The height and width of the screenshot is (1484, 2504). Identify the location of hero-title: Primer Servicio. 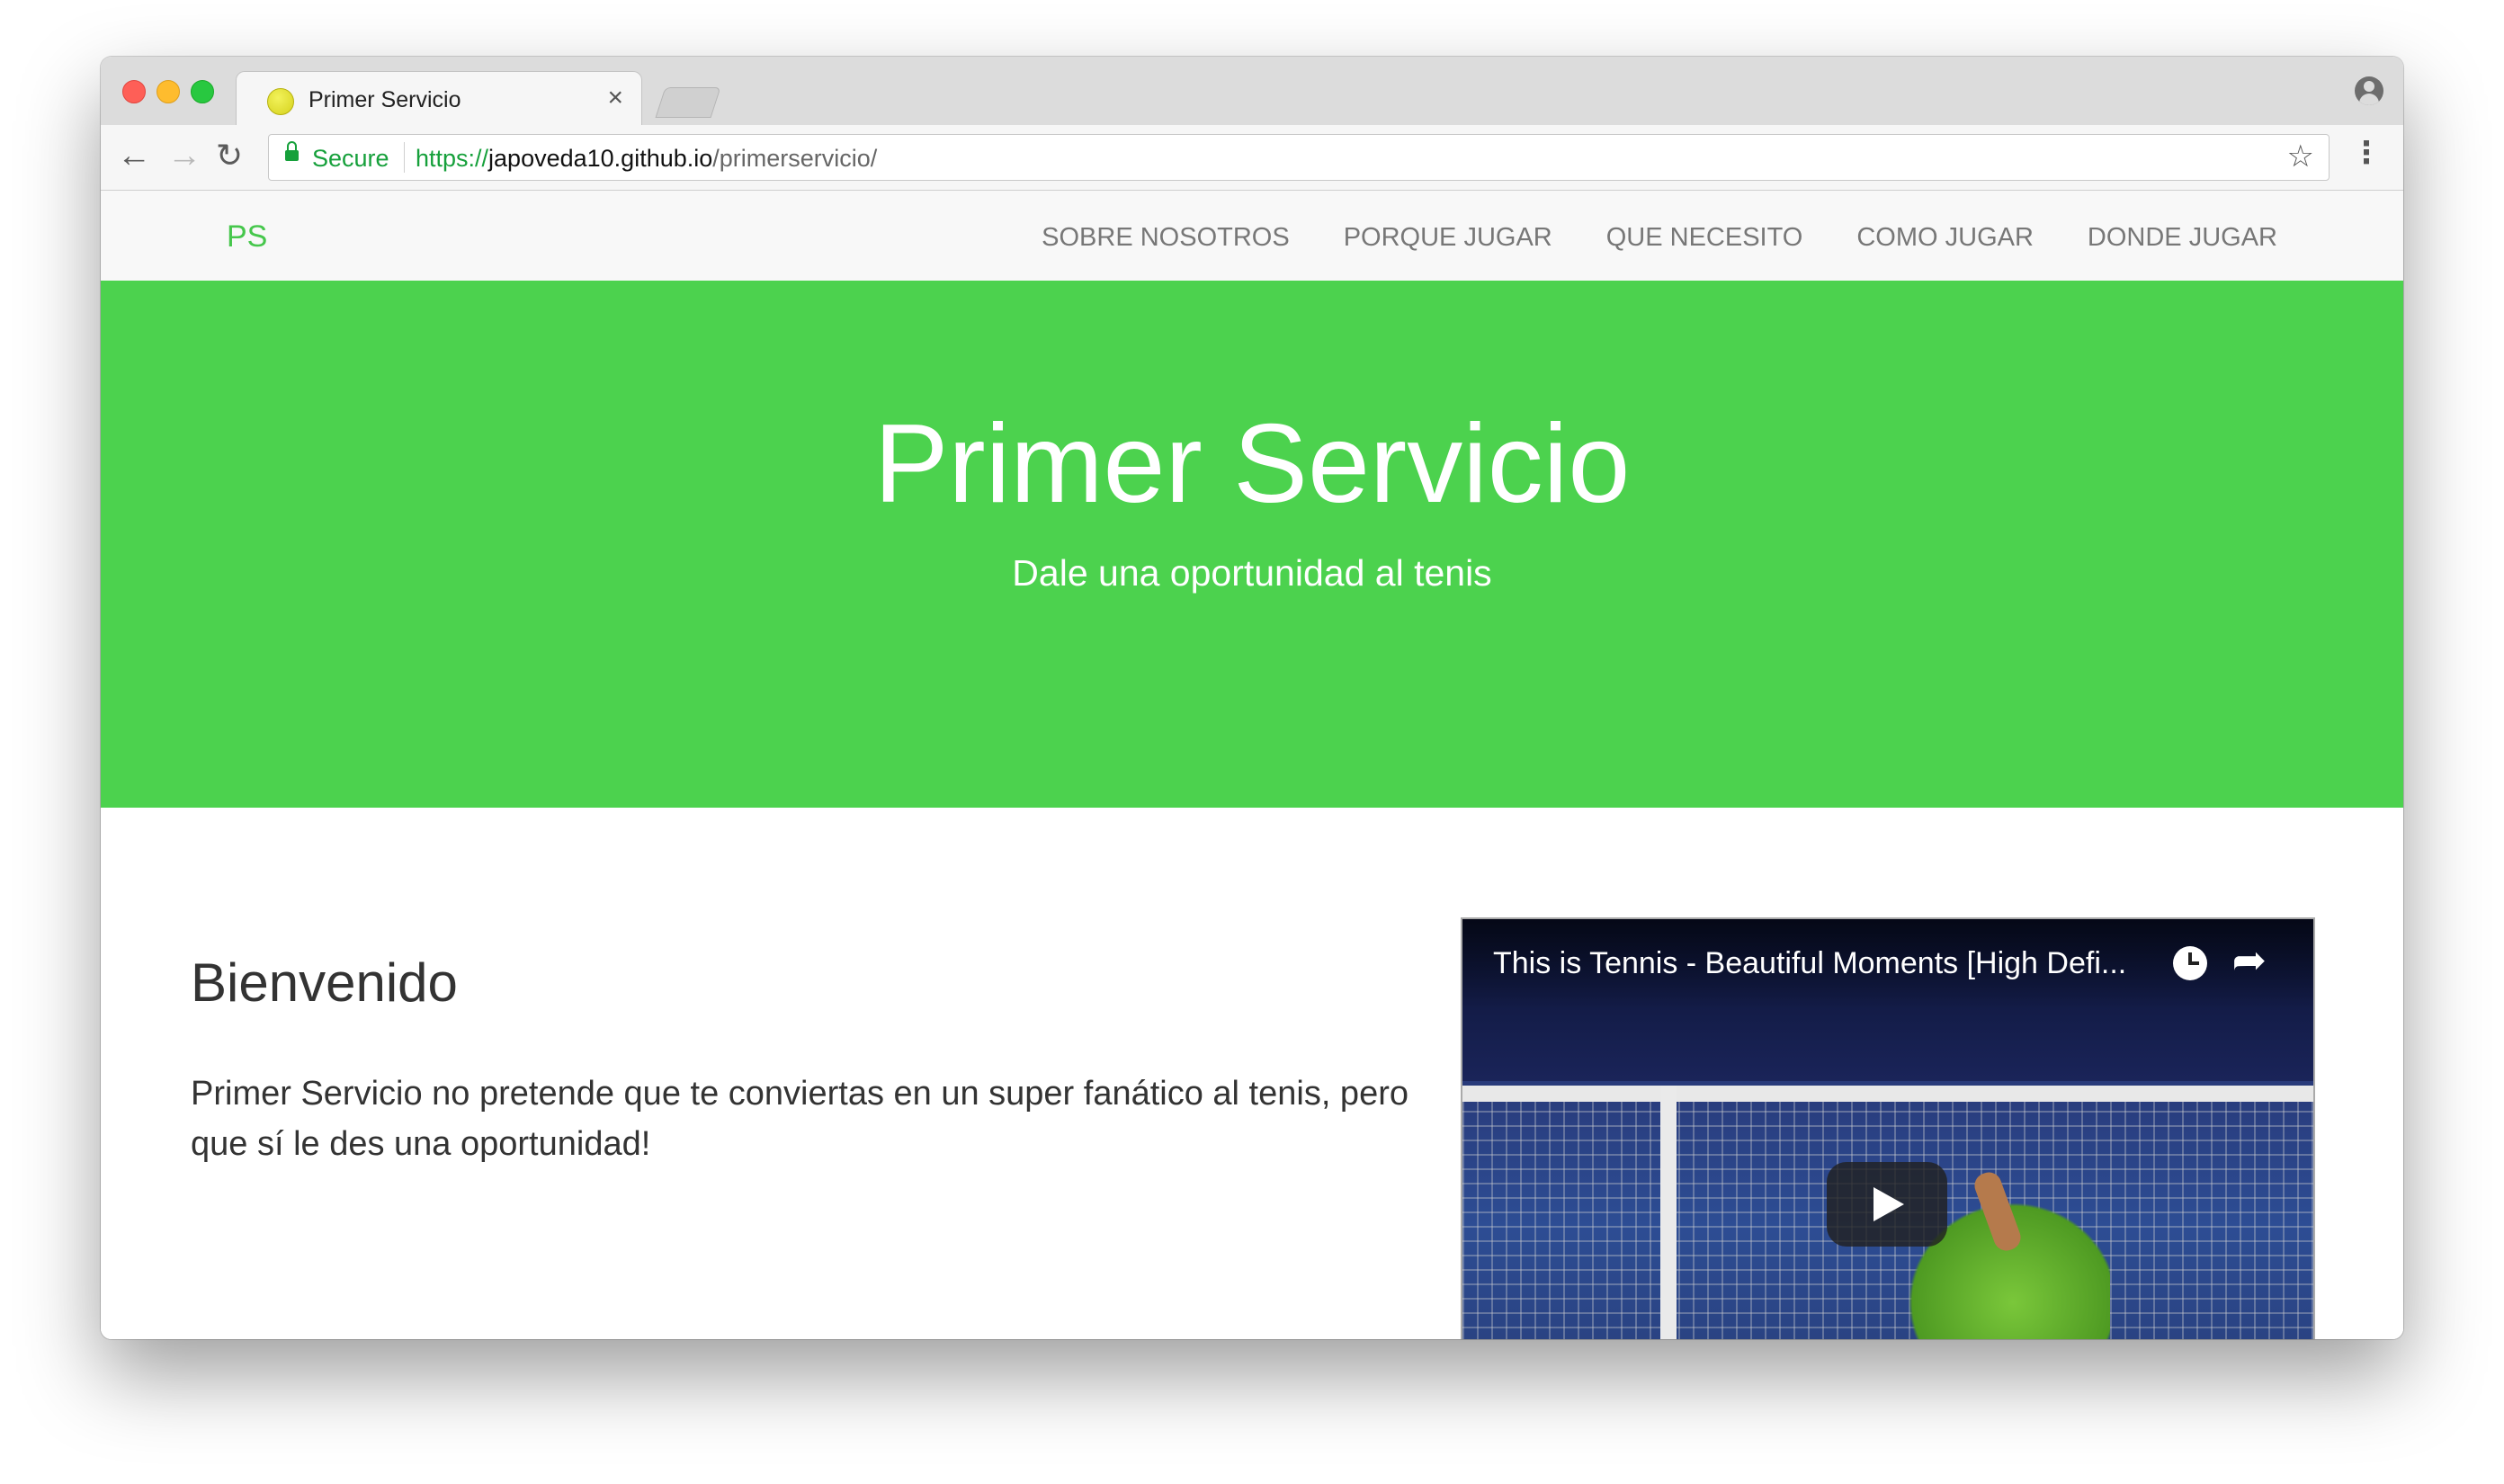
(1252, 464).